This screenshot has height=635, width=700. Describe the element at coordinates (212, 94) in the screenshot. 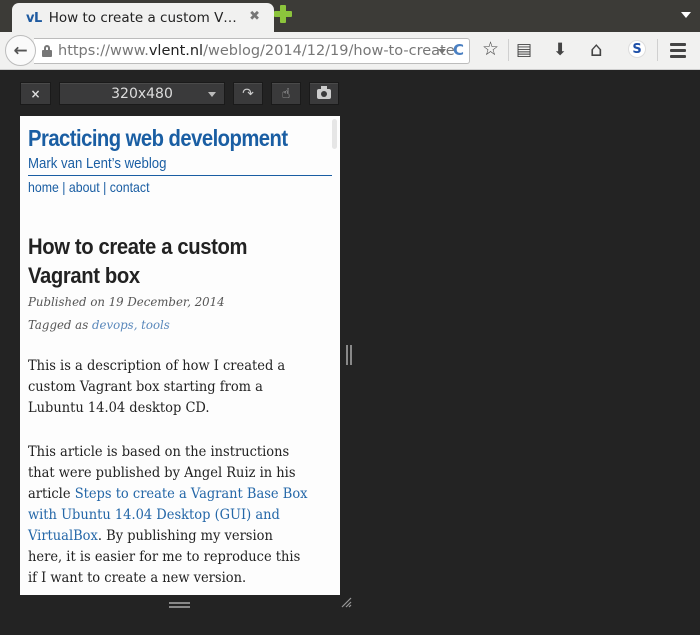

I see `chevron-down-icon` at that location.